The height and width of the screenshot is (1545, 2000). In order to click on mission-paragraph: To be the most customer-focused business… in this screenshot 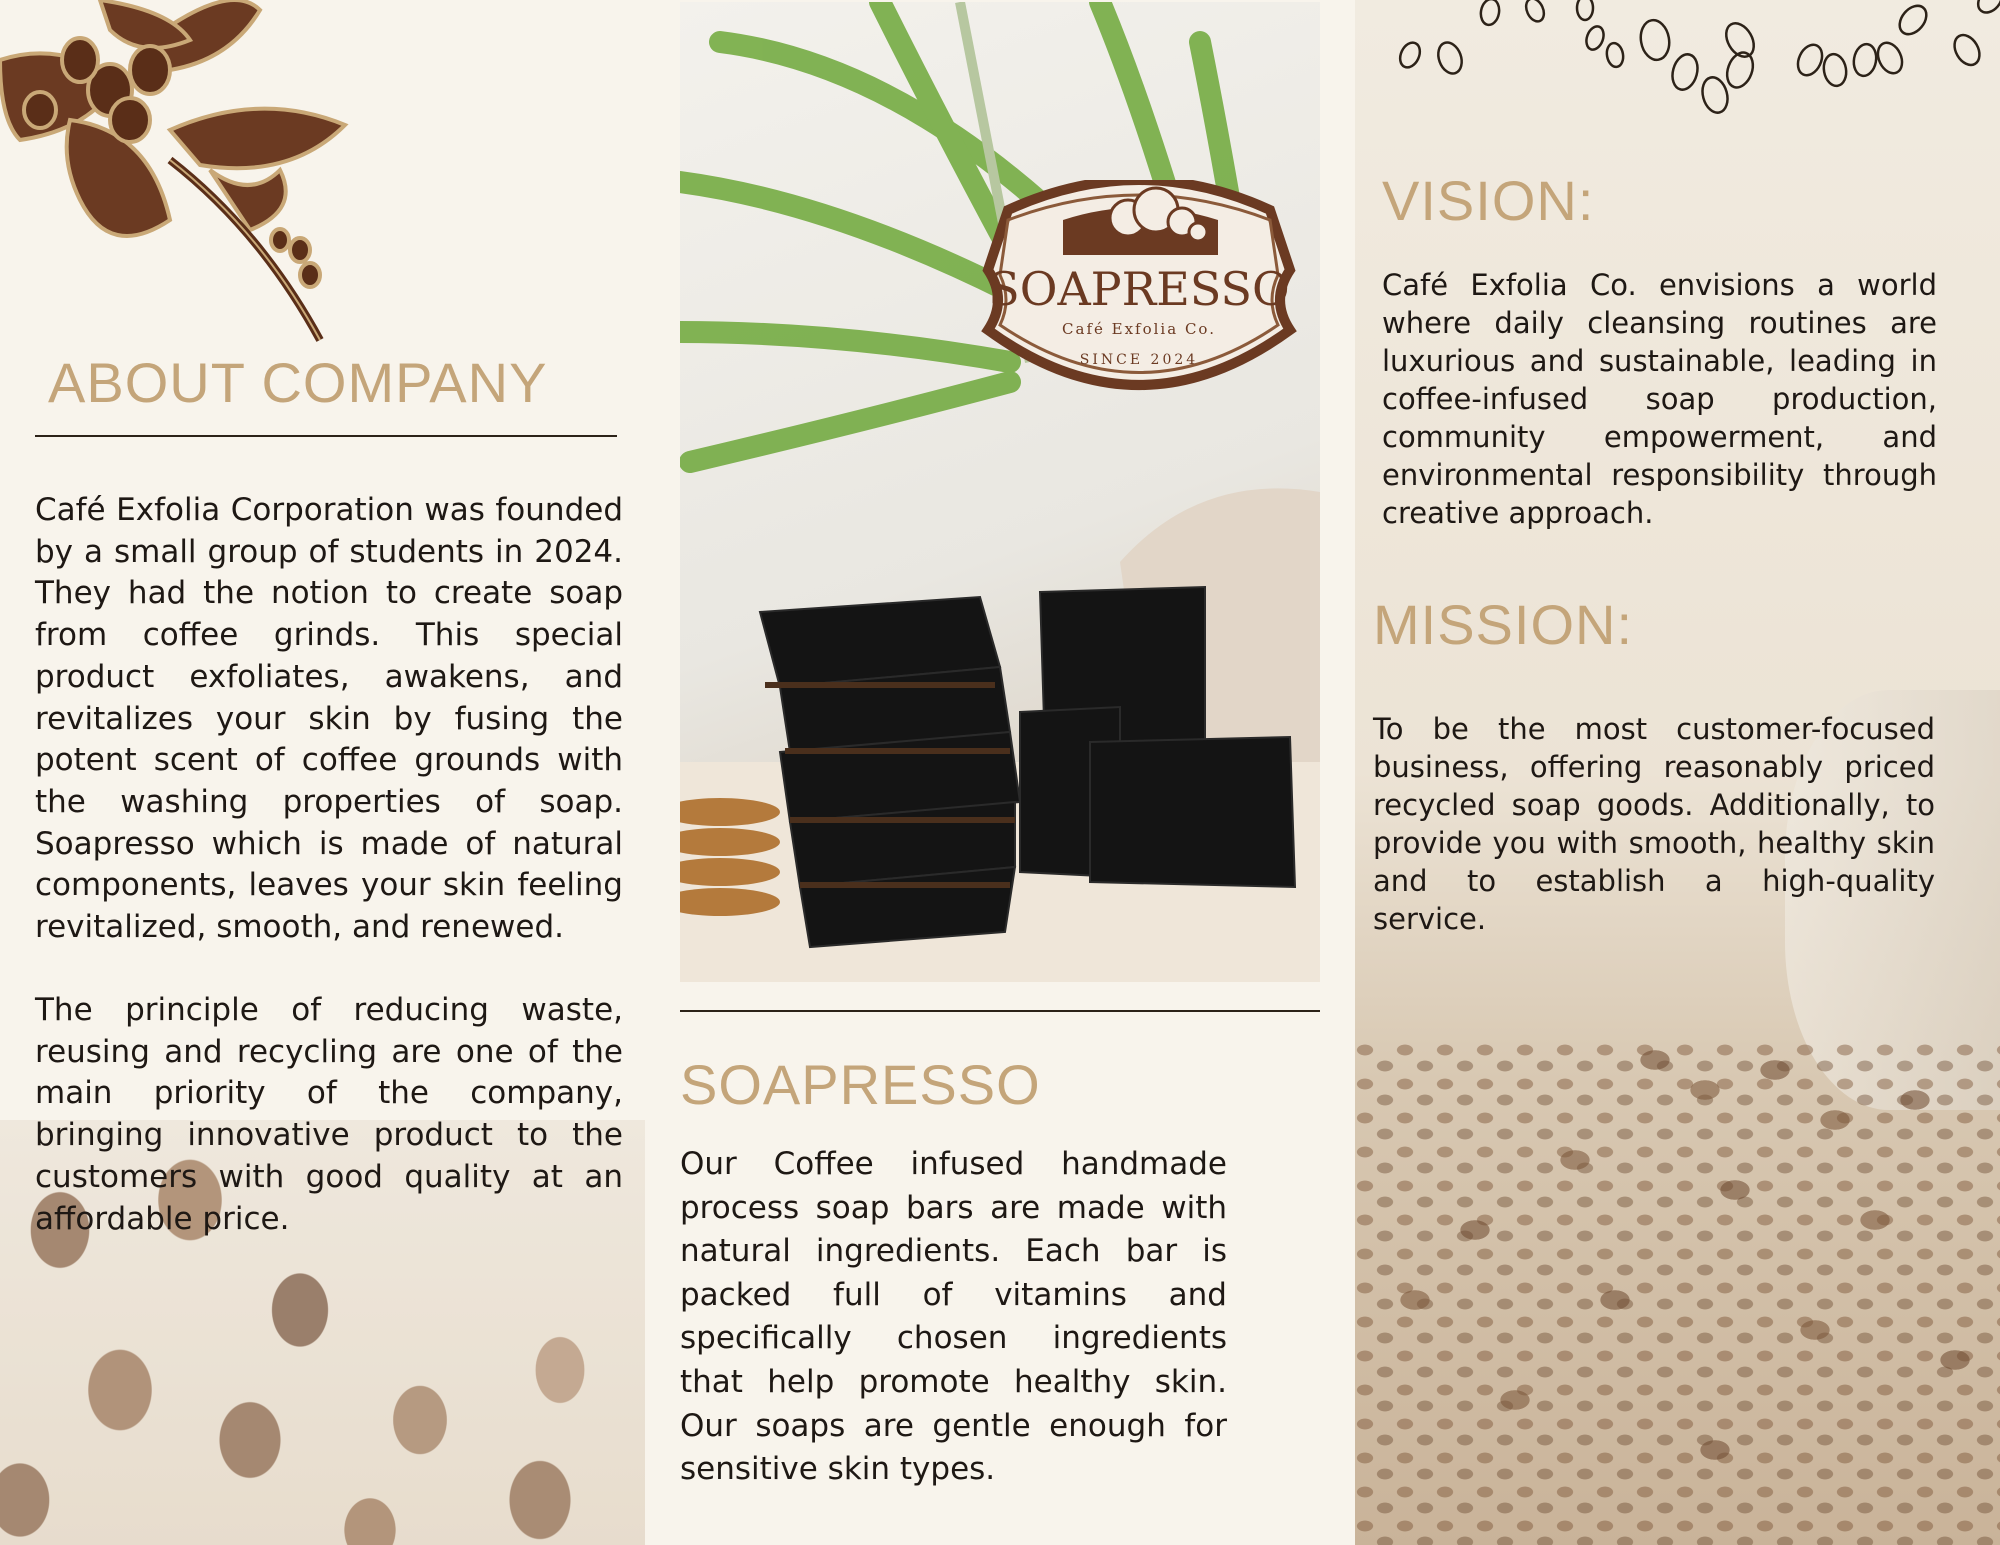, I will do `click(1654, 824)`.